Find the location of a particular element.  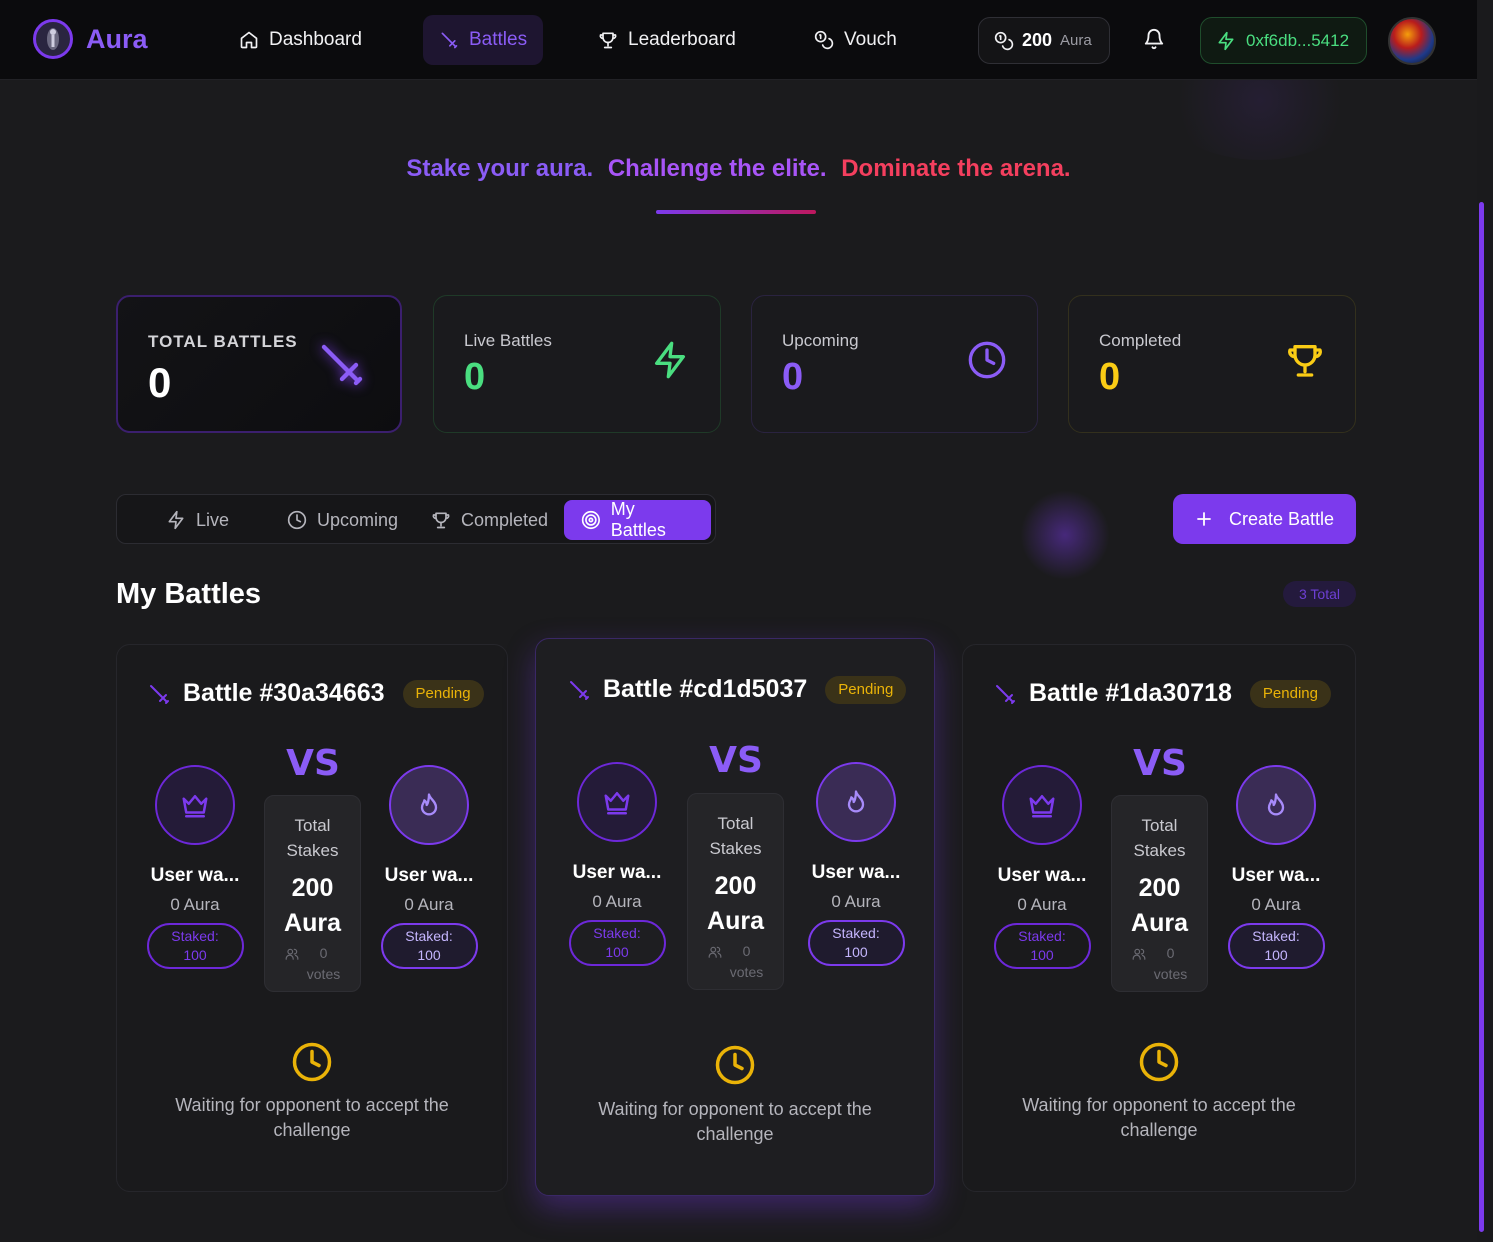

battle-header: Battle #1da30718 Pending is located at coordinates (1162, 693).